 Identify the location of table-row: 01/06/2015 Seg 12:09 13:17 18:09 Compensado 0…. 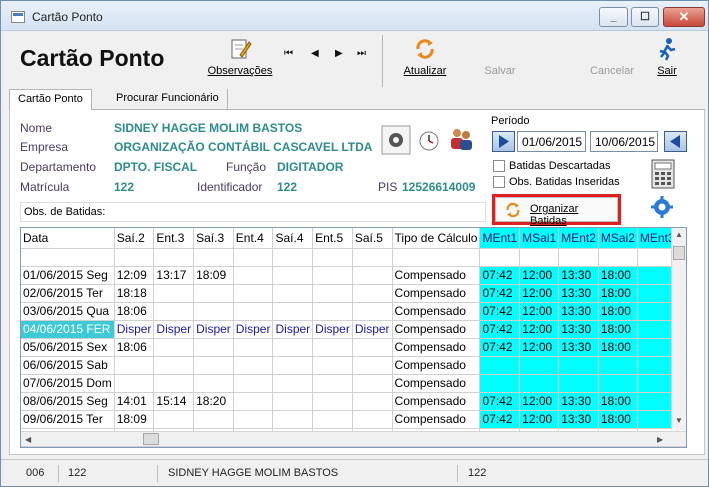
(353, 275).